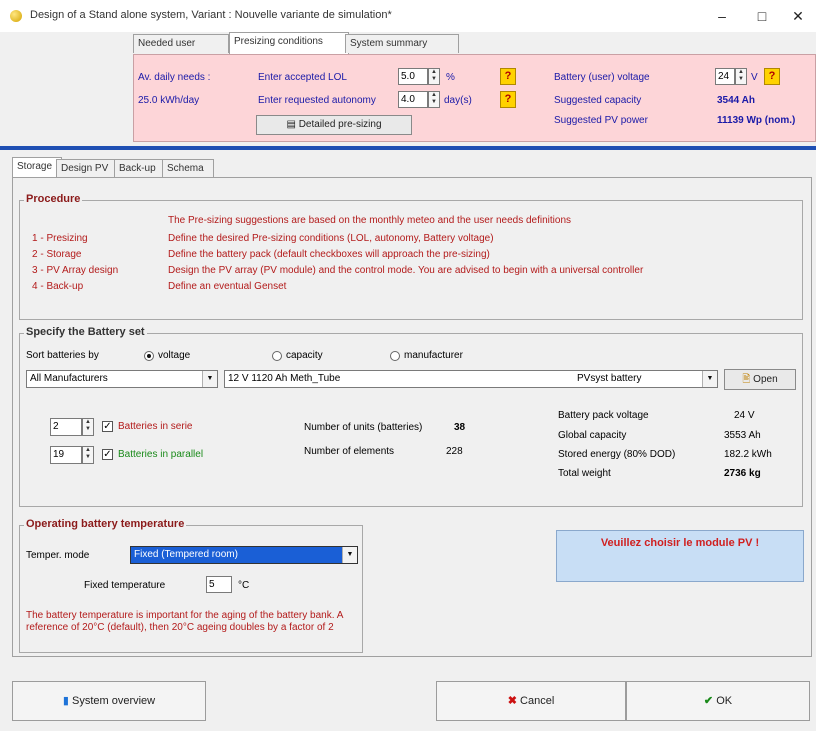 The width and height of the screenshot is (816, 731). I want to click on battery-select: 12 V 1120 Ah Meth_Tube PVsyst battery ▼, so click(471, 379).